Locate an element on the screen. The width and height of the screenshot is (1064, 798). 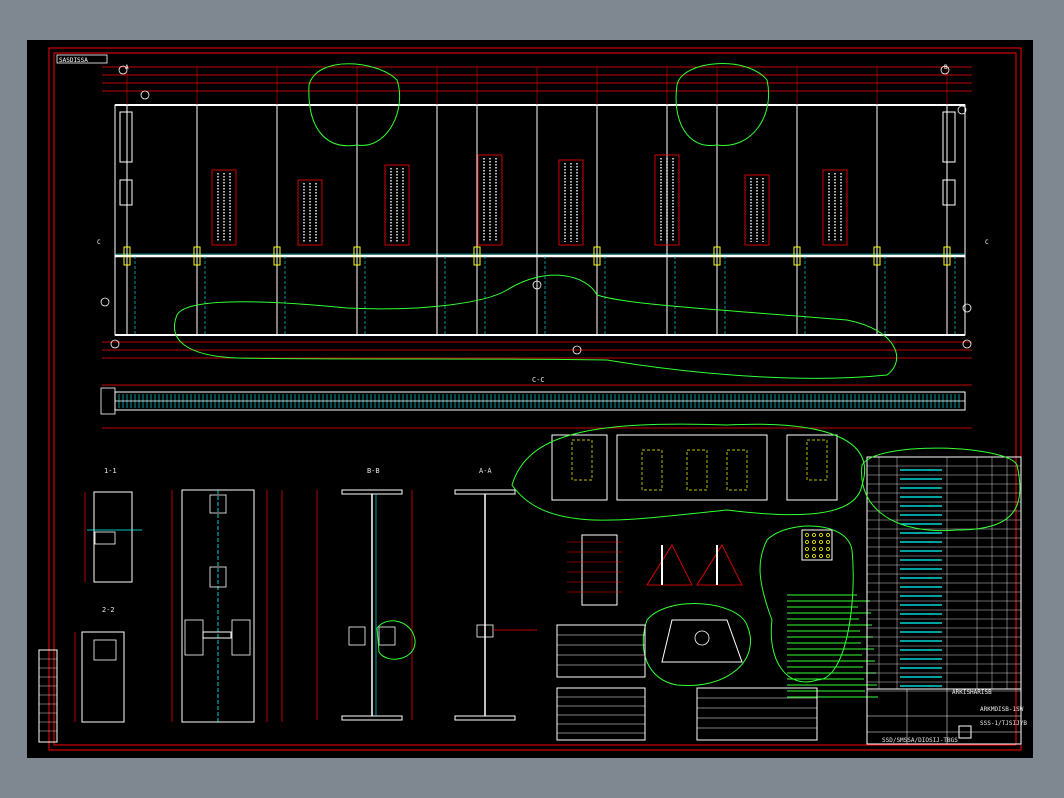
axis-mark-a: A is located at coordinates (127, 67).